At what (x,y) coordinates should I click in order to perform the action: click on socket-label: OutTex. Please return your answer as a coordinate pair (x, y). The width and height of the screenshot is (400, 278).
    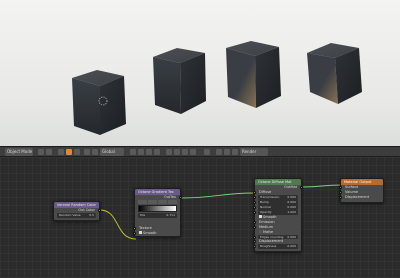
    Looking at the image, I should click on (169, 197).